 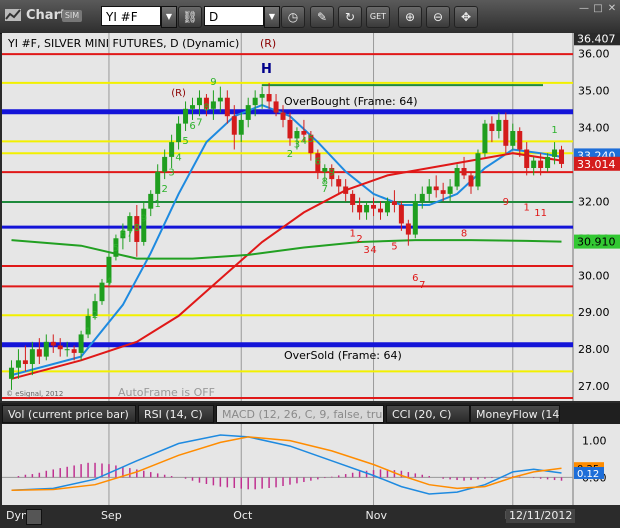 What do you see at coordinates (266, 69) in the screenshot?
I see `h-marker: H` at bounding box center [266, 69].